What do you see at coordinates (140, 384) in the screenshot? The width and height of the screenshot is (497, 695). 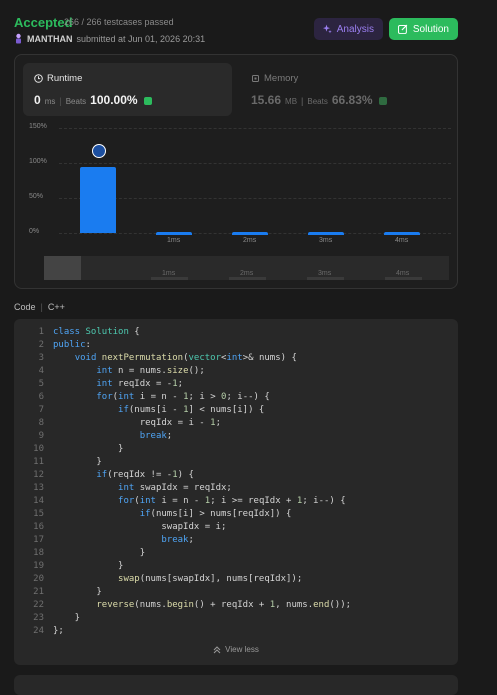 I see `line-text: int reqIdx = -1;` at bounding box center [140, 384].